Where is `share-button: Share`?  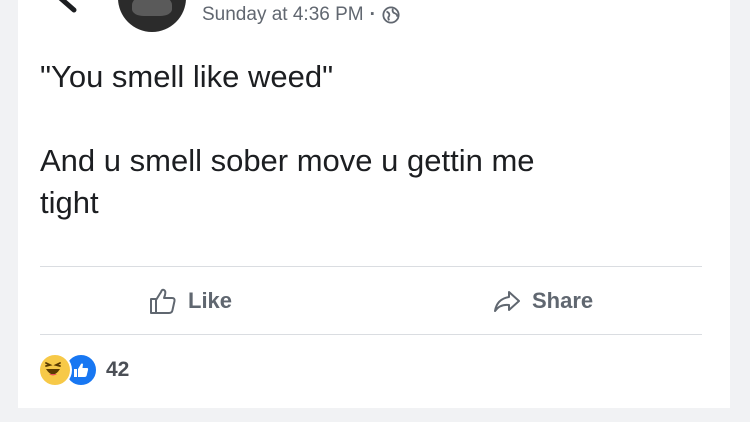 share-button: Share is located at coordinates (542, 301).